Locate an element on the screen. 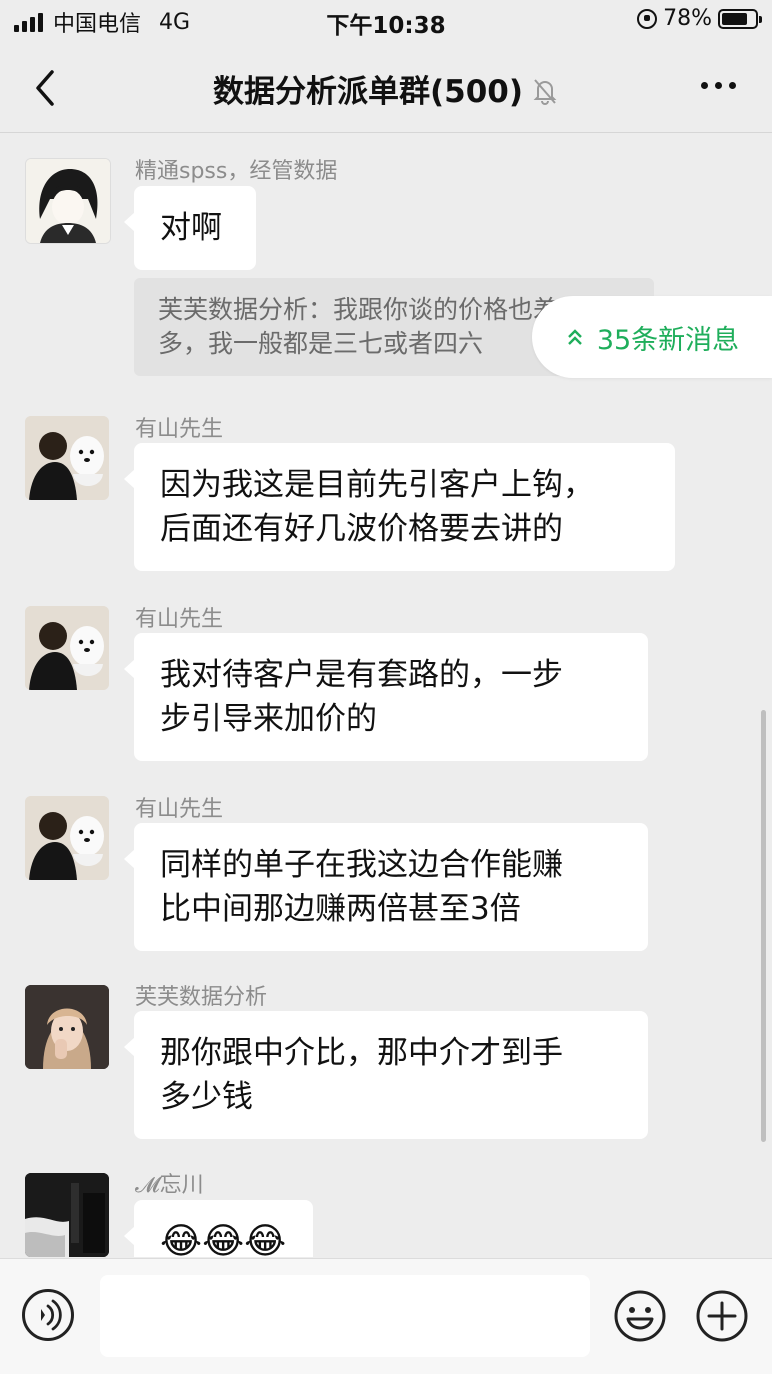 The height and width of the screenshot is (1374, 772). status-bar: 中国电信 4G 下午10:38 78% is located at coordinates (386, 22).